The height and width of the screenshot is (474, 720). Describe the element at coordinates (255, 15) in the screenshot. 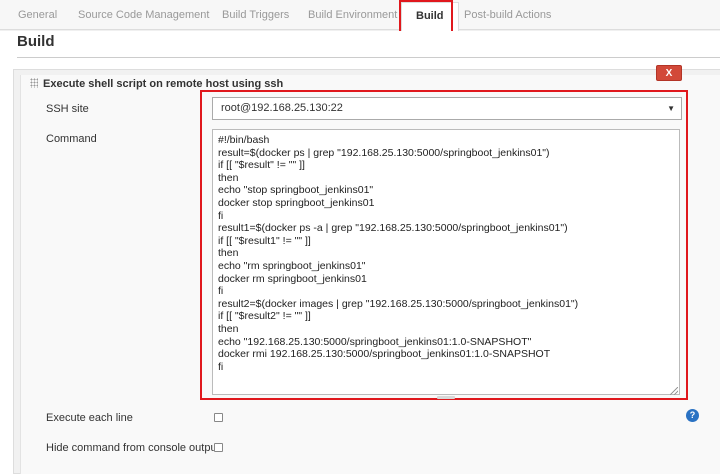

I see `tab-build-triggers: Build Triggers` at that location.